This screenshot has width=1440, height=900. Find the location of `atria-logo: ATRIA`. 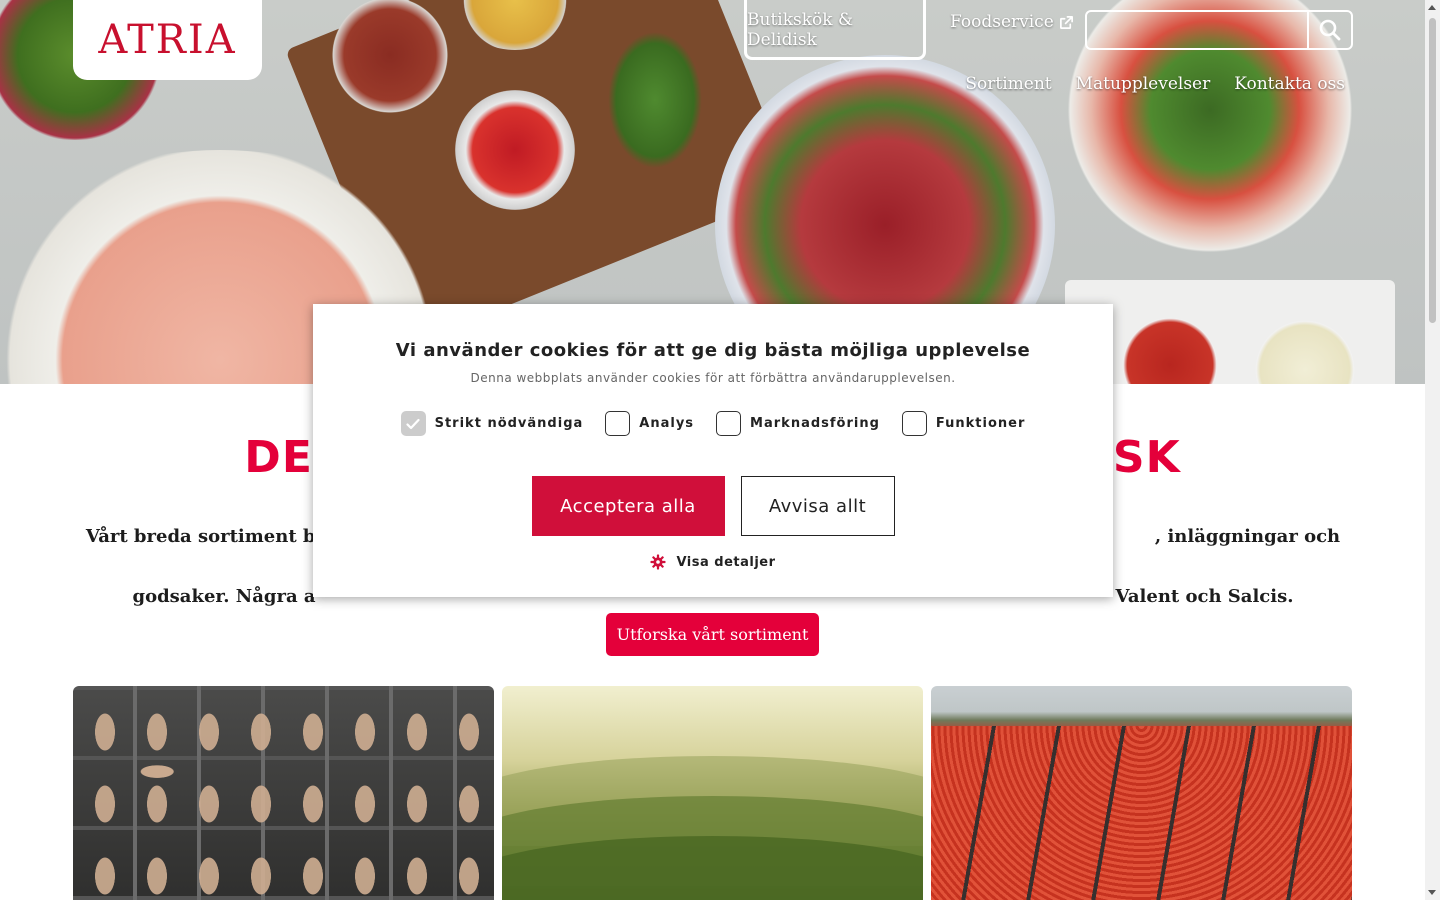

atria-logo: ATRIA is located at coordinates (167, 40).